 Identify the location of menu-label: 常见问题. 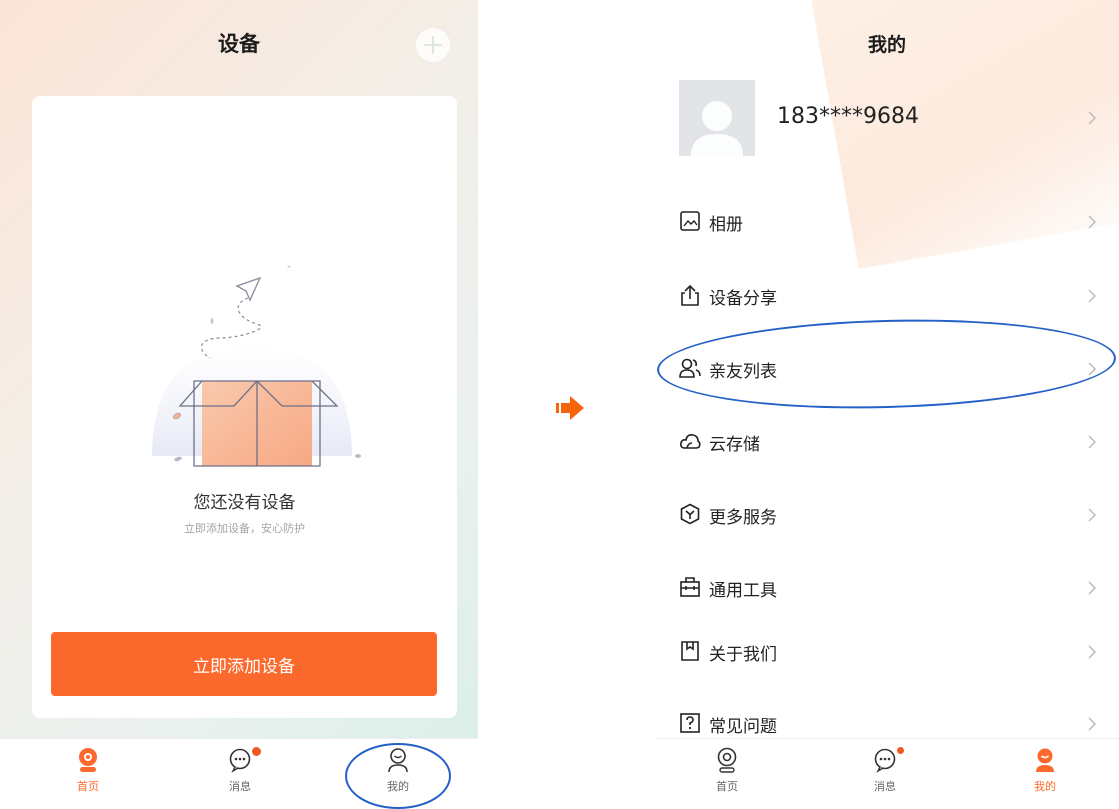
(743, 727).